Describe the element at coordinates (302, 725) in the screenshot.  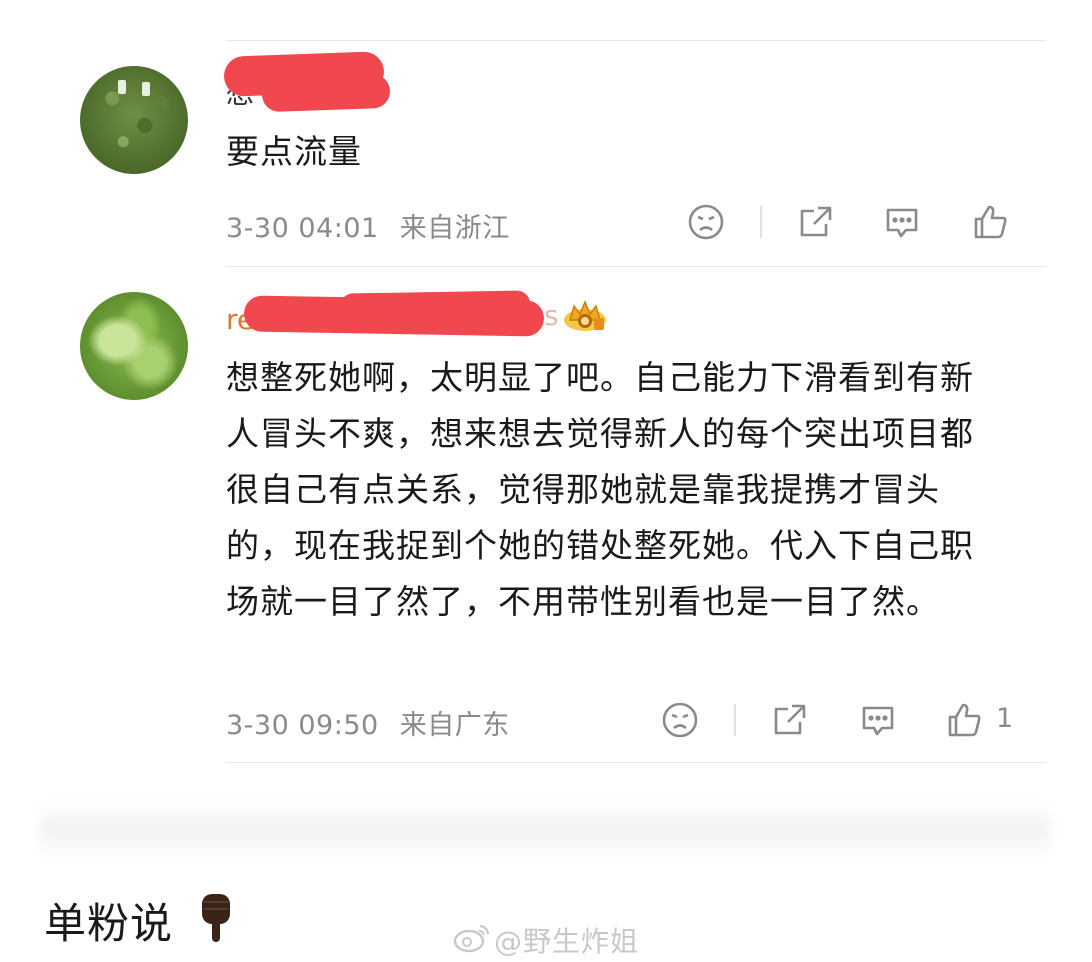
I see `timestamp: 3-30 09:50` at that location.